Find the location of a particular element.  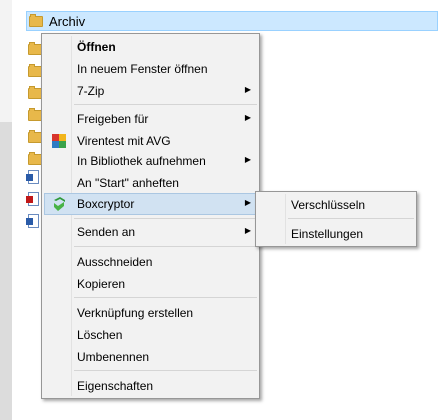

menu-item-settings: Einstellungen is located at coordinates (337, 234).